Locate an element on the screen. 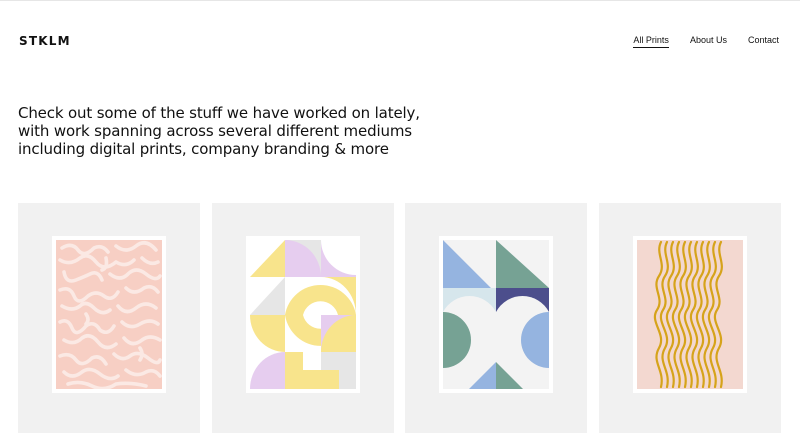 The image size is (800, 444). print-card-pink-maze is located at coordinates (109, 318).